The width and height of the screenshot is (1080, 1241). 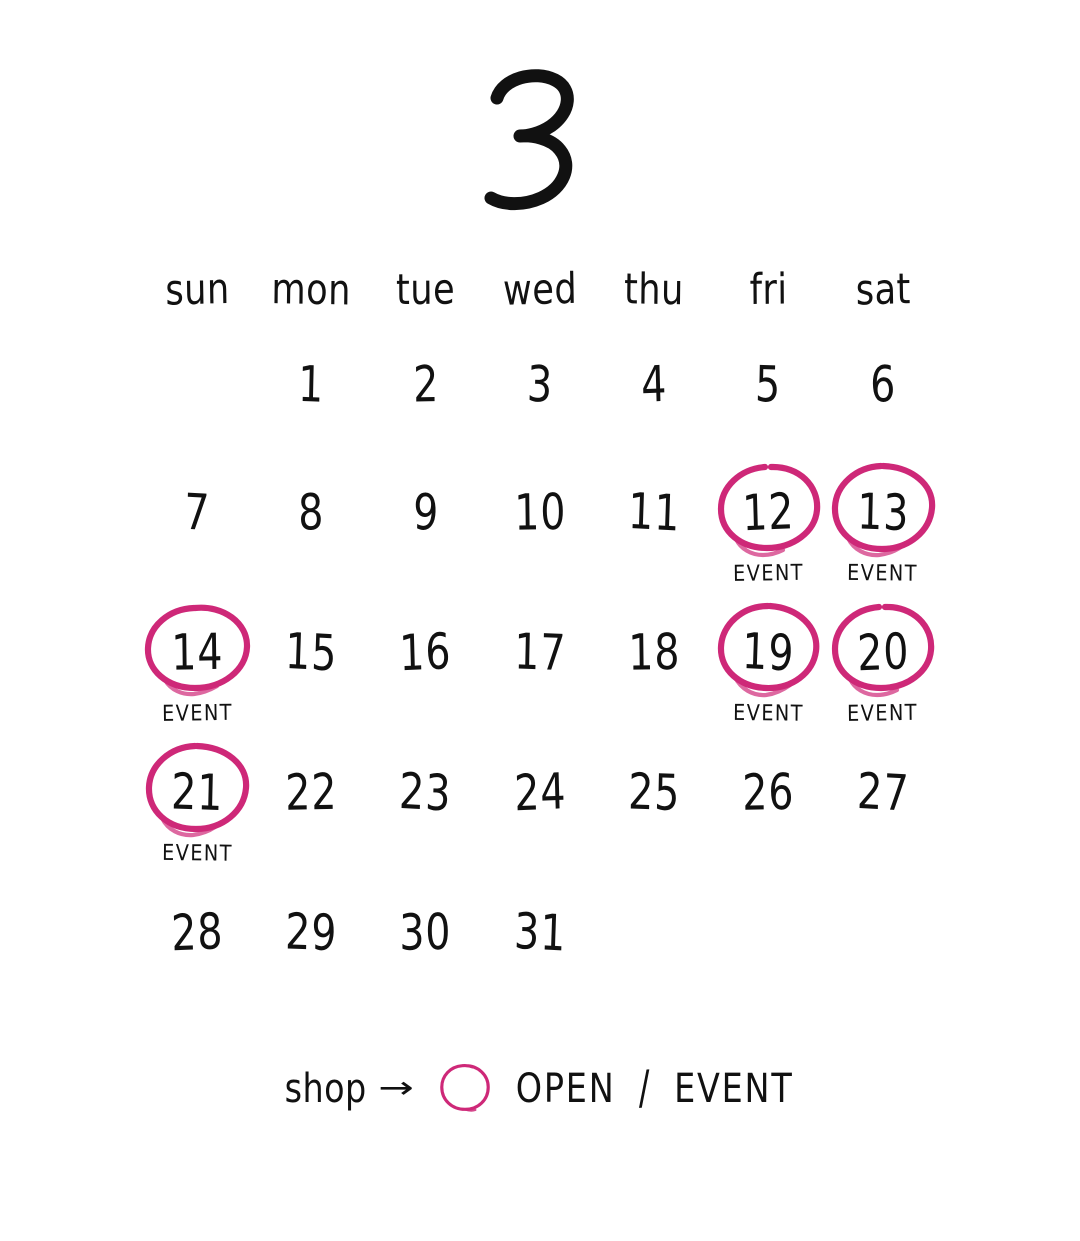 I want to click on day-number: 30, so click(x=426, y=932).